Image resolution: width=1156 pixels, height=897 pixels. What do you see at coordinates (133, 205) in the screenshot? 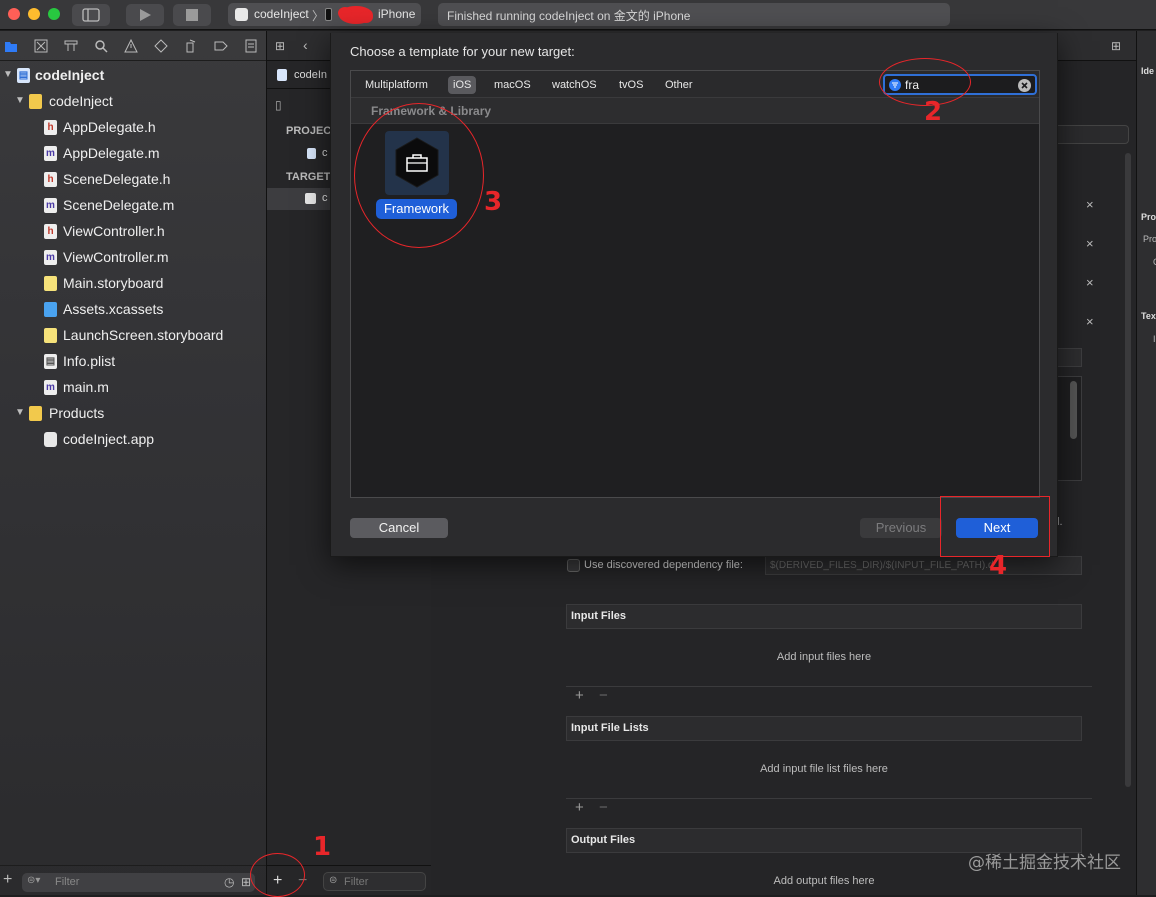
I see `tree-row-file: m SceneDelegate.m` at bounding box center [133, 205].